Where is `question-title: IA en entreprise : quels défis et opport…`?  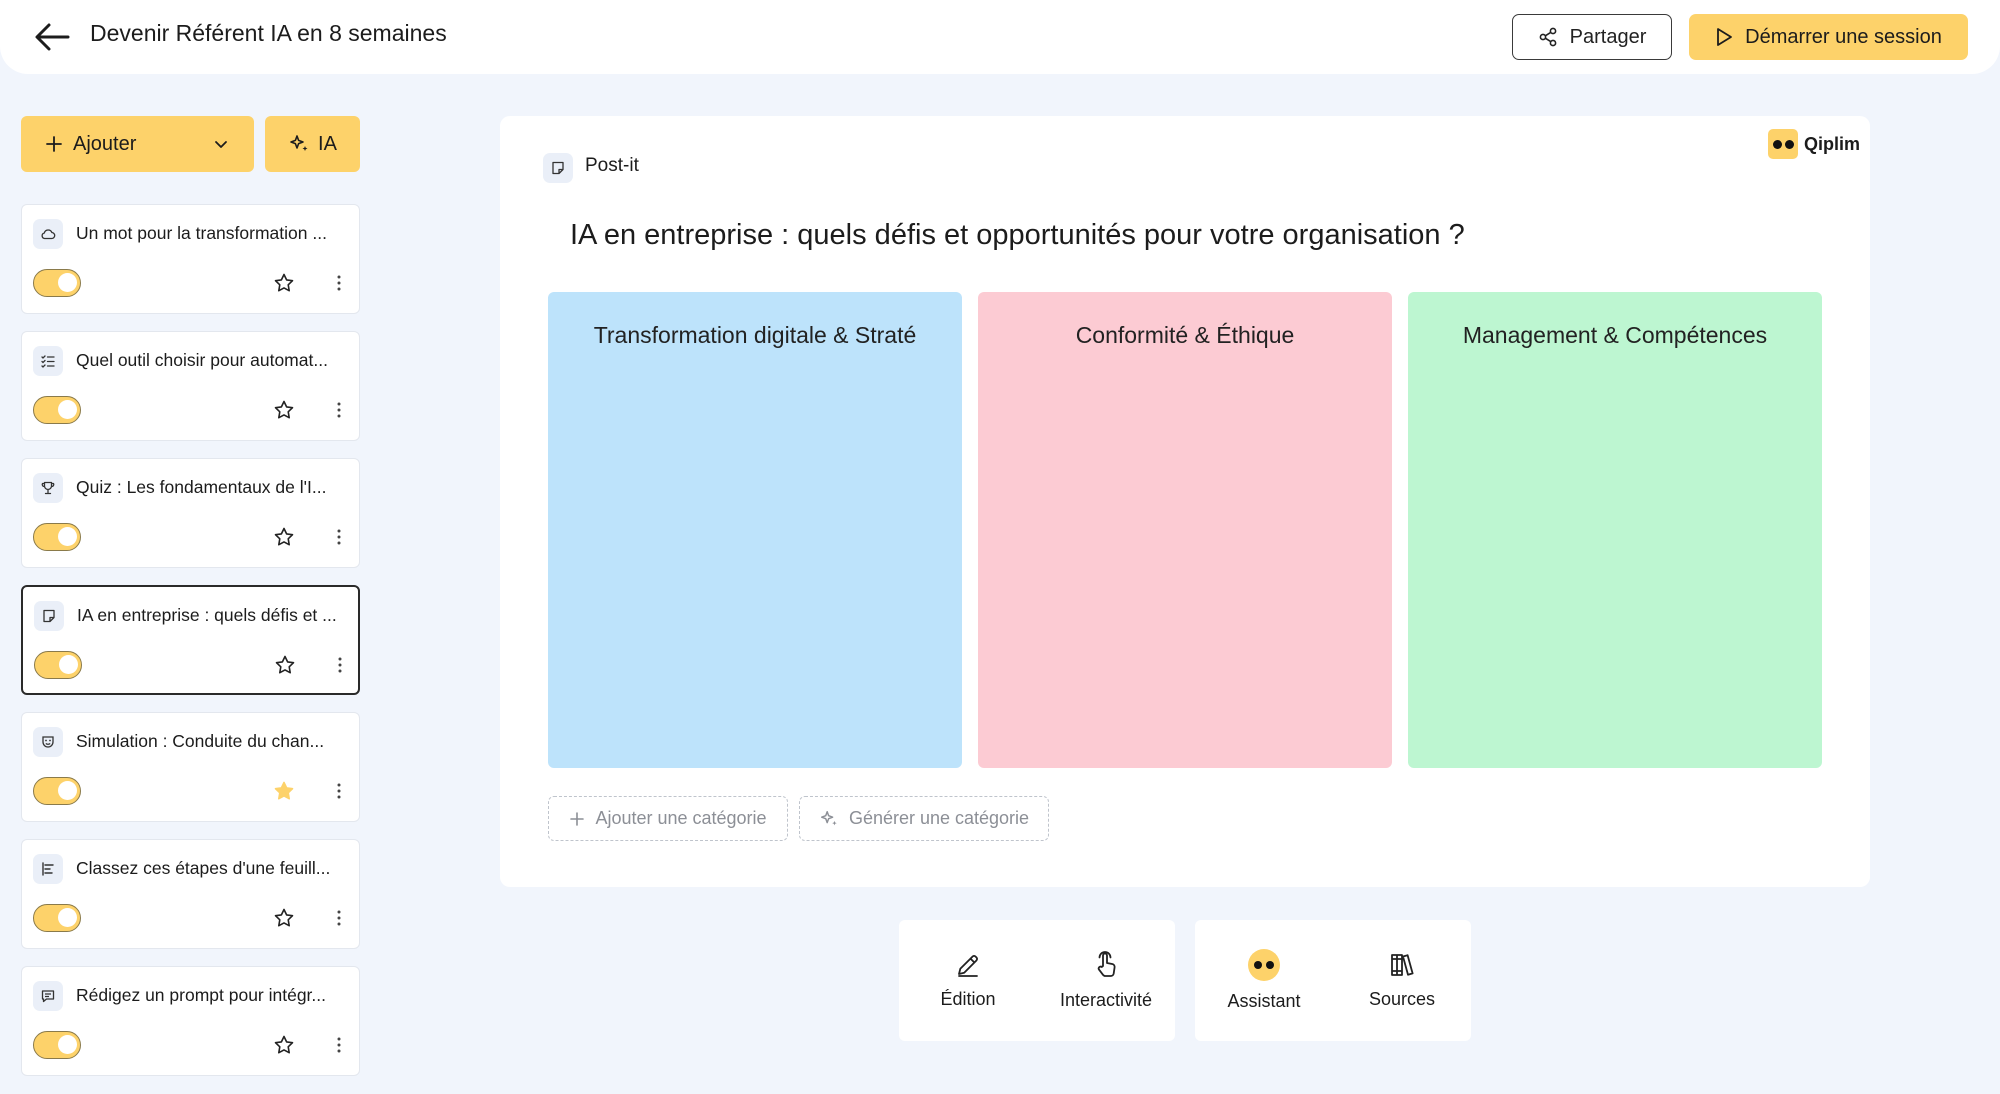
question-title: IA en entreprise : quels défis et opport… is located at coordinates (1017, 235).